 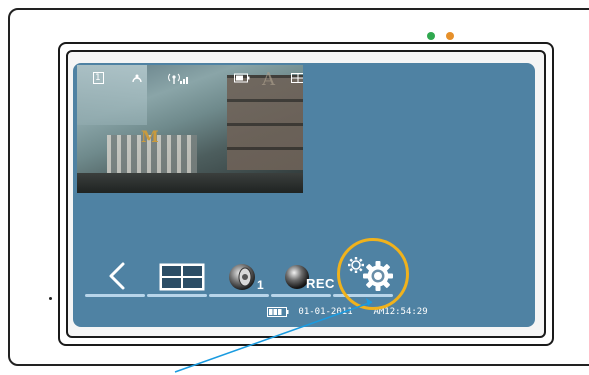 I want to click on wall-letter-decor: A, so click(x=268, y=79).